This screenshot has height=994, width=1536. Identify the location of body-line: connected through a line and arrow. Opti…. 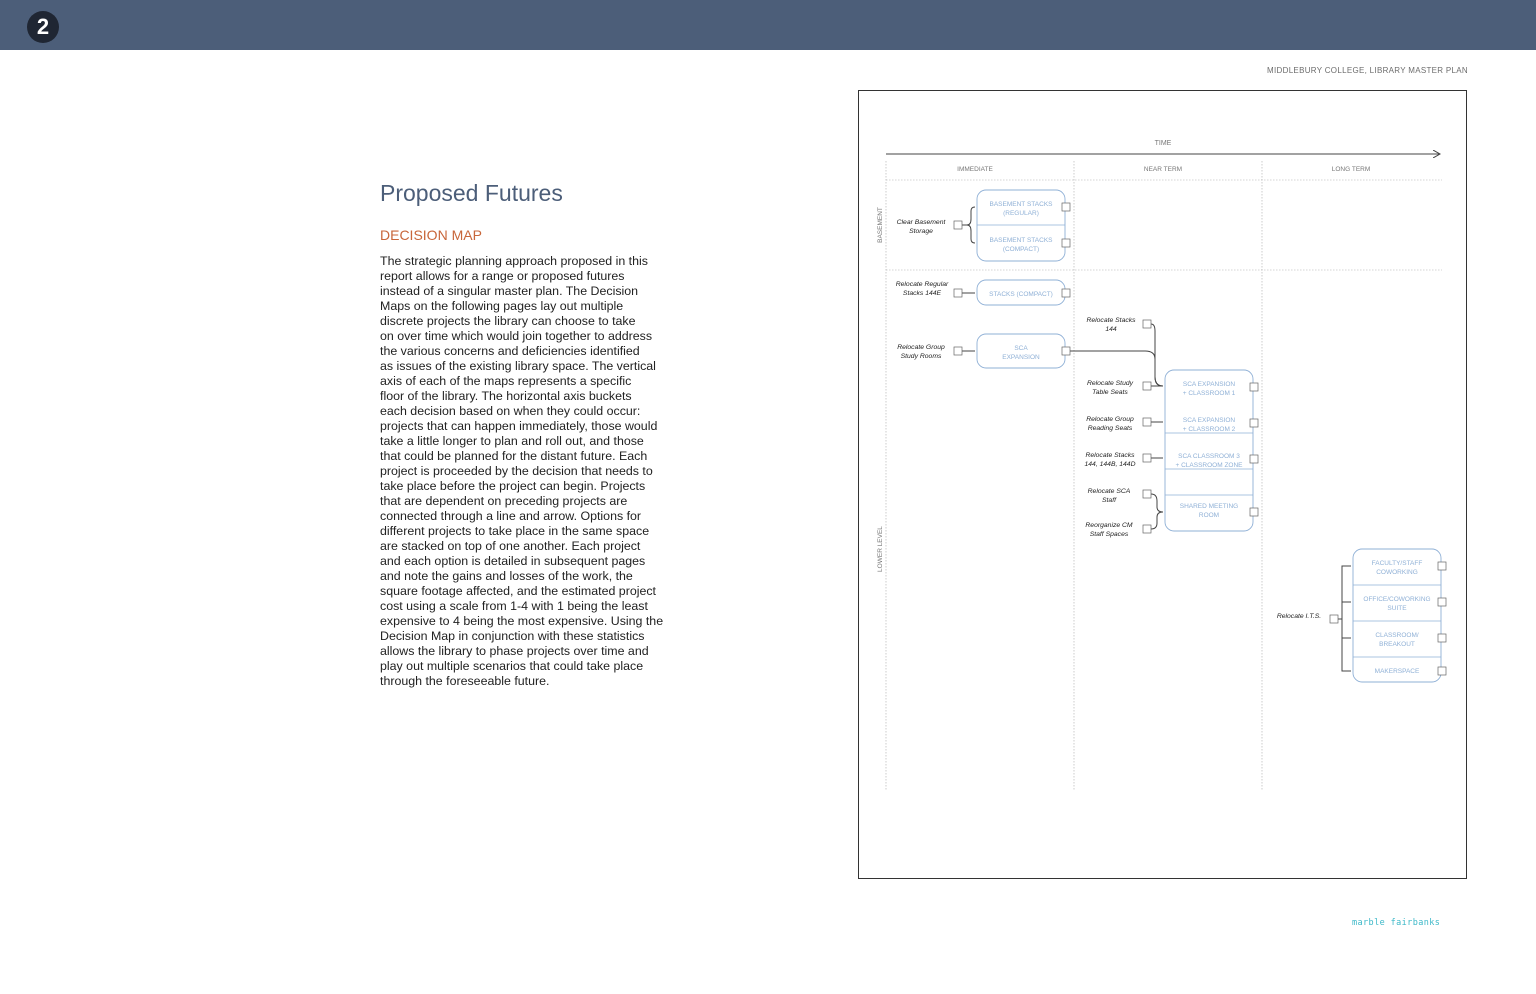
(511, 516).